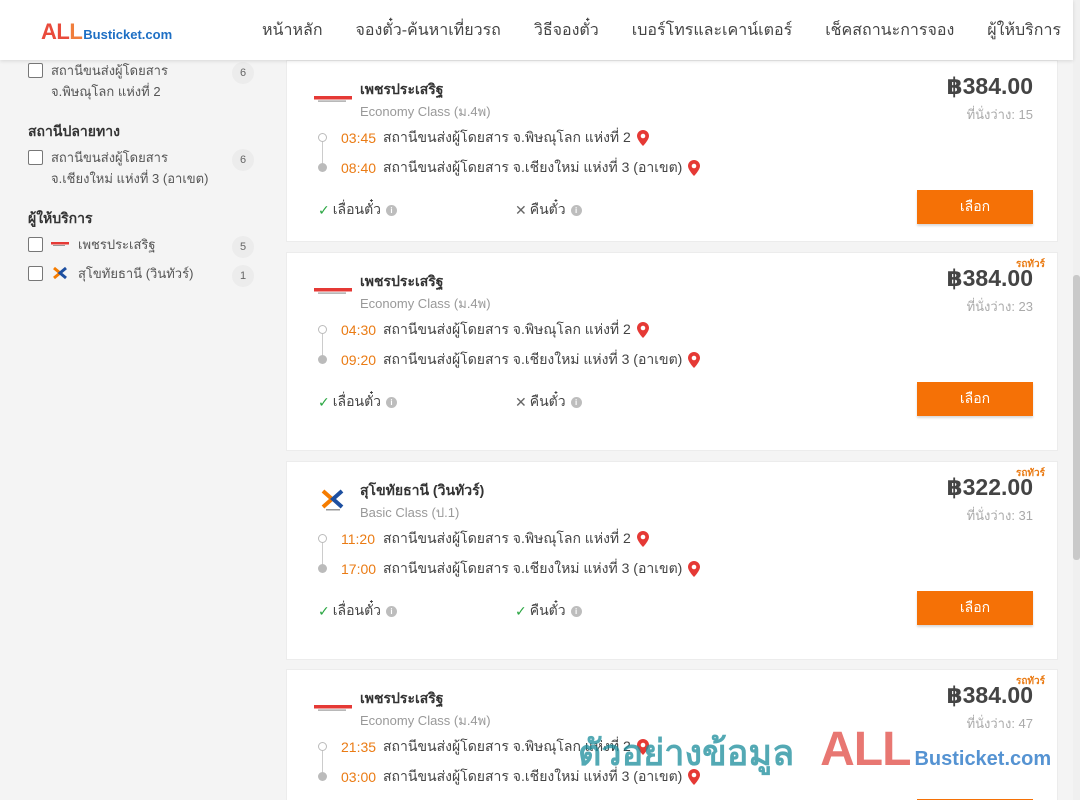 The image size is (1080, 800). What do you see at coordinates (1024, 30) in the screenshot?
I see `nav-providers: ผู้ให้บริการ` at bounding box center [1024, 30].